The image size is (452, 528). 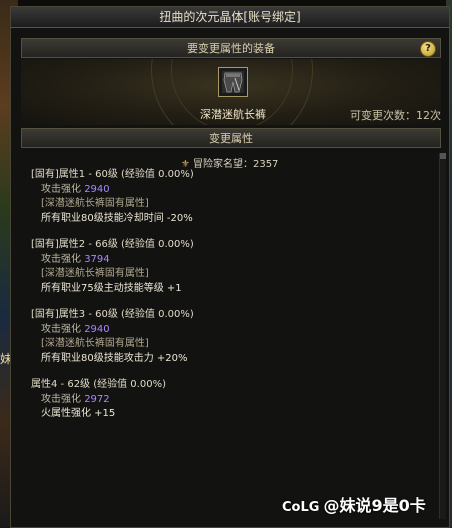 What do you see at coordinates (443, 156) in the screenshot?
I see `scroll-thumb` at bounding box center [443, 156].